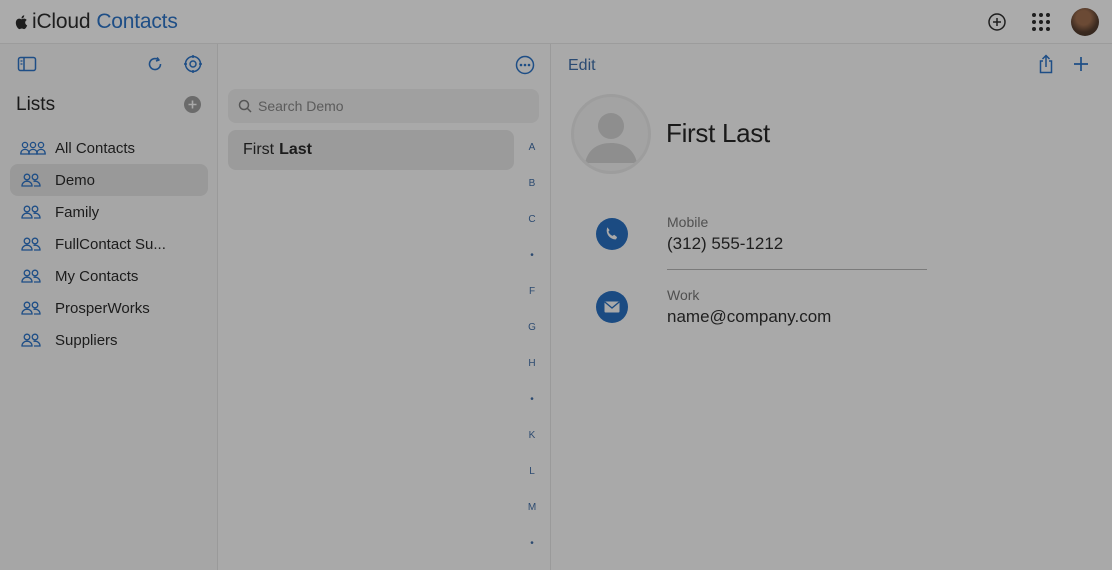  What do you see at coordinates (997, 22) in the screenshot?
I see `add-circle-icon` at bounding box center [997, 22].